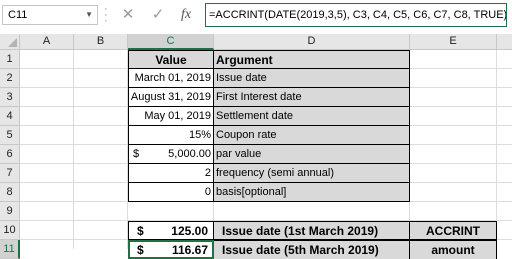 Image resolution: width=512 pixels, height=259 pixels. What do you see at coordinates (101, 42) in the screenshot?
I see `column-header-b: B` at bounding box center [101, 42].